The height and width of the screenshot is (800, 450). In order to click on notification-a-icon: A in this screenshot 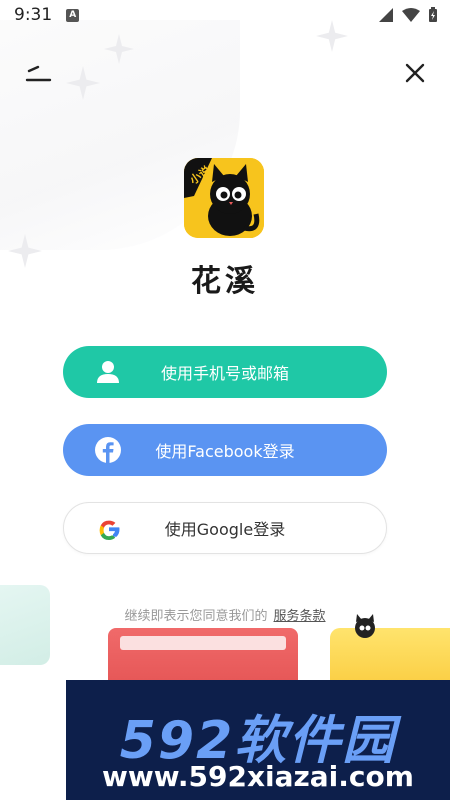, I will do `click(73, 15)`.